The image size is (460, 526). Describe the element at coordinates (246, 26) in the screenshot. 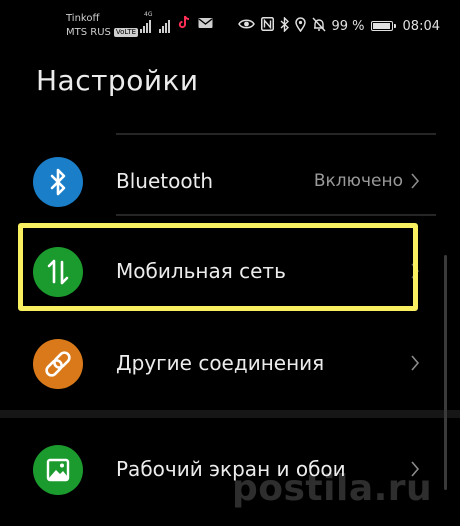

I see `eye-icon` at that location.